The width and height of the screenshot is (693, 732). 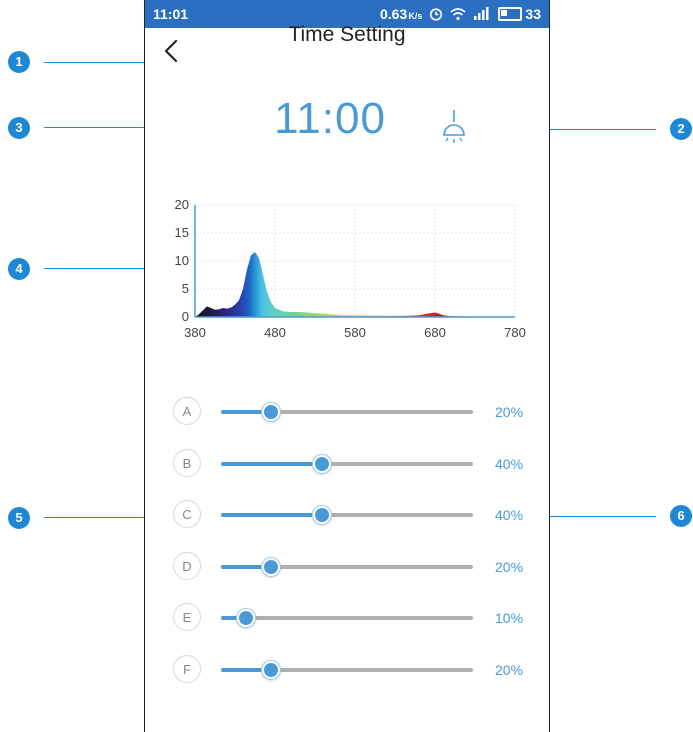 What do you see at coordinates (510, 14) in the screenshot?
I see `battery-icon` at bounding box center [510, 14].